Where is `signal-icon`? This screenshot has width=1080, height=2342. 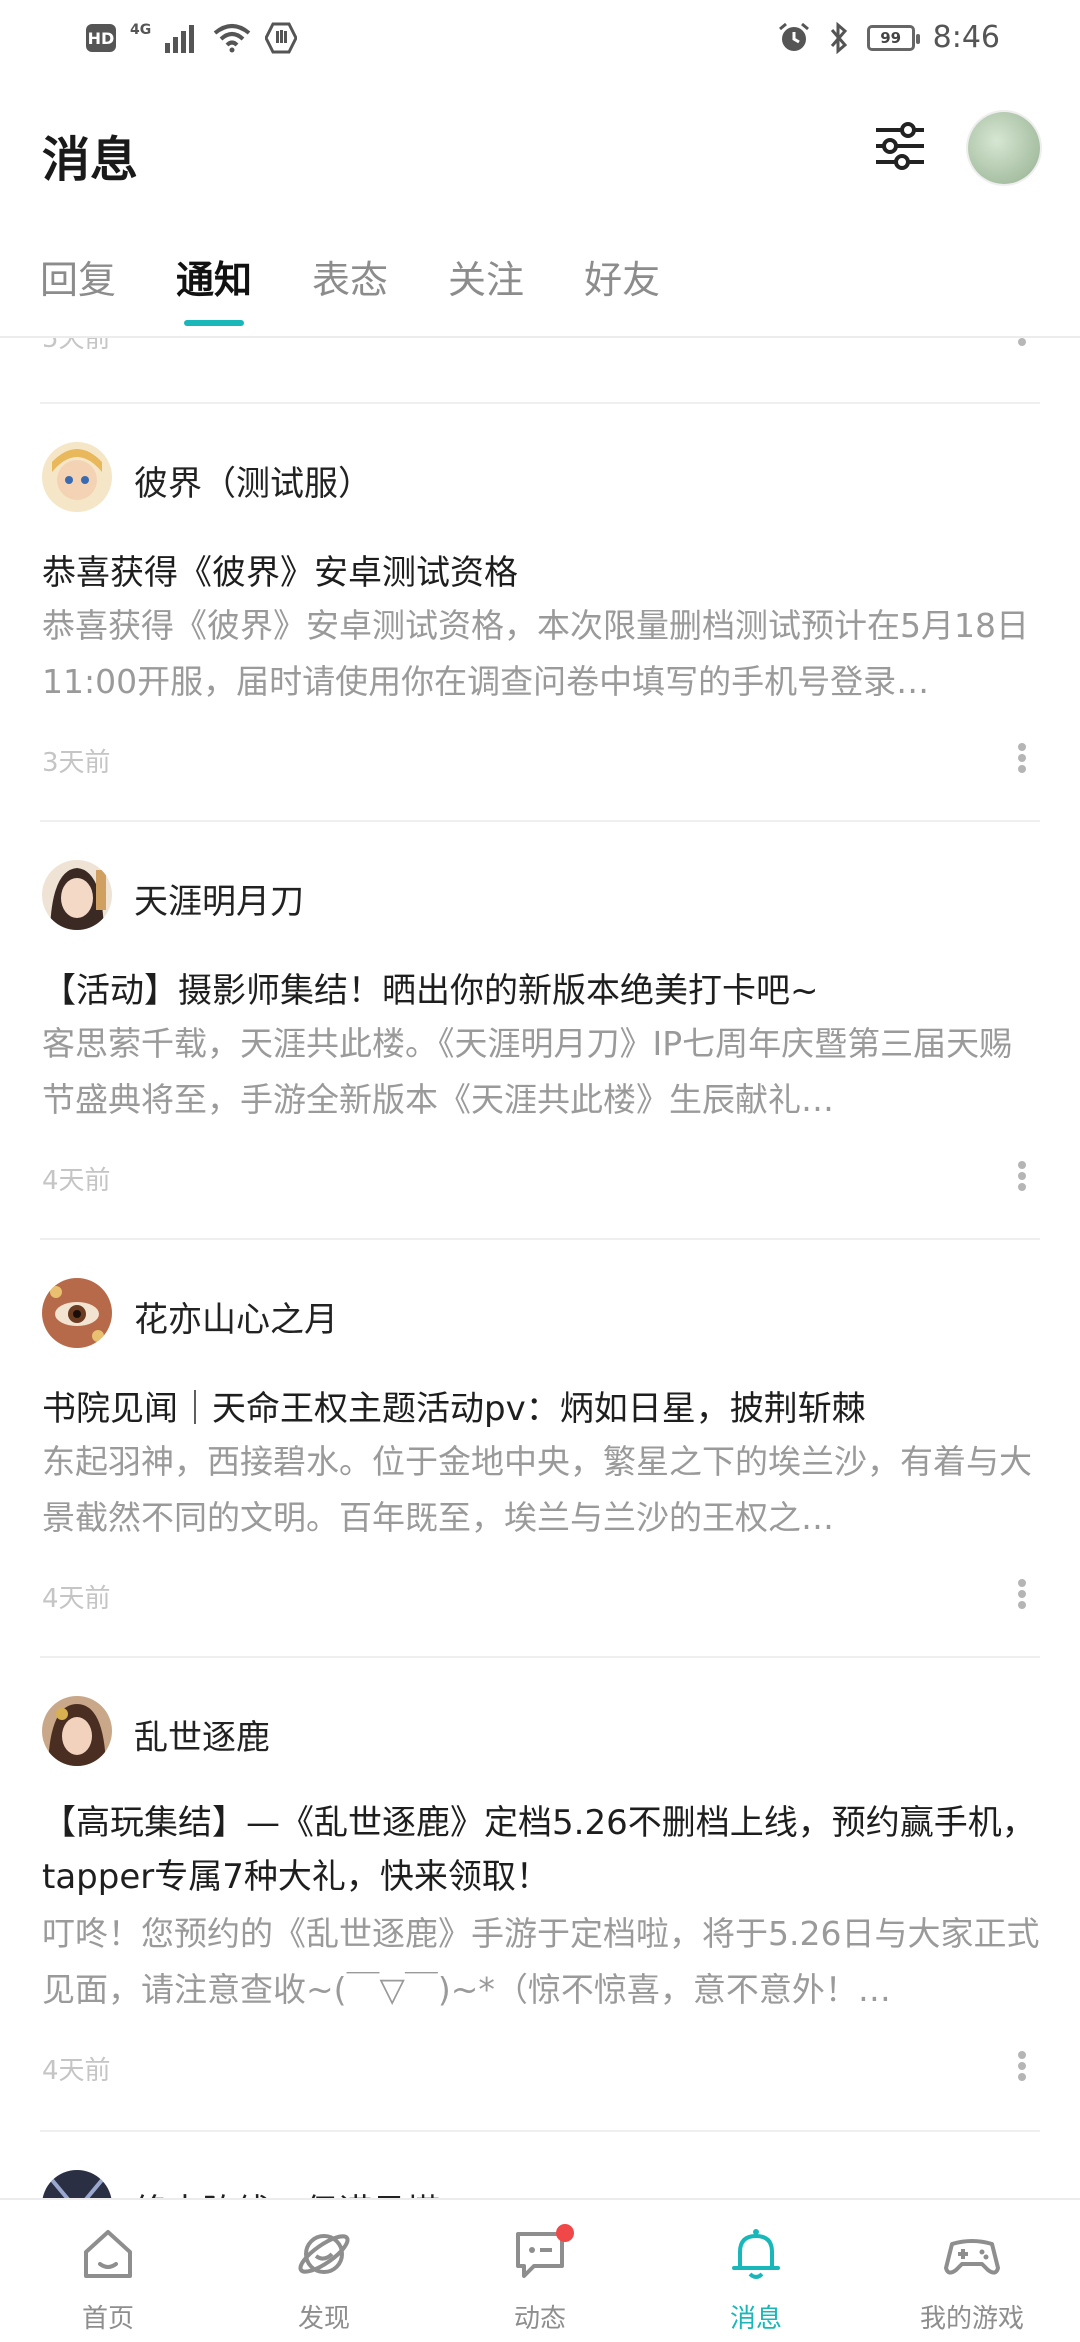
signal-icon is located at coordinates (180, 39).